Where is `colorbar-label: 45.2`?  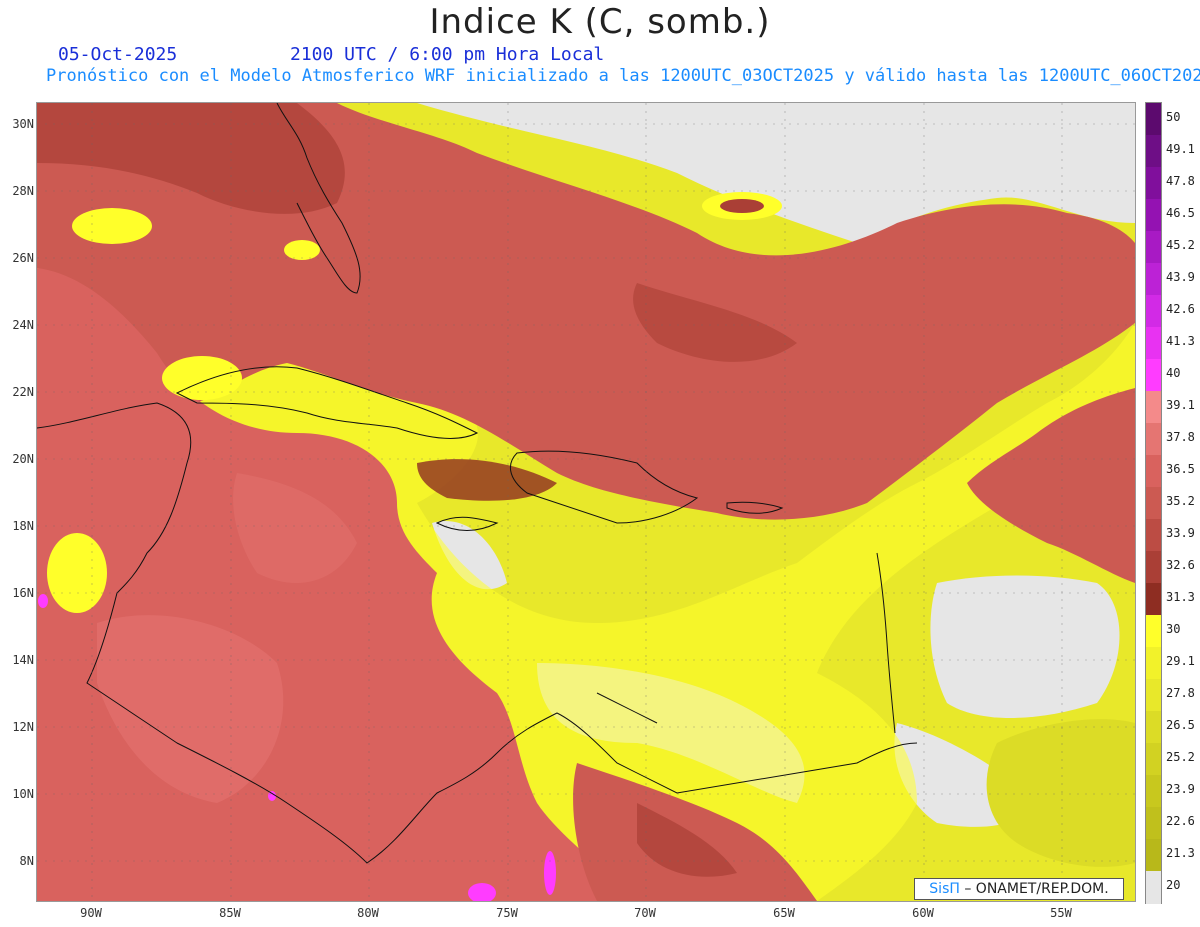
colorbar-label: 45.2 is located at coordinates (1180, 245).